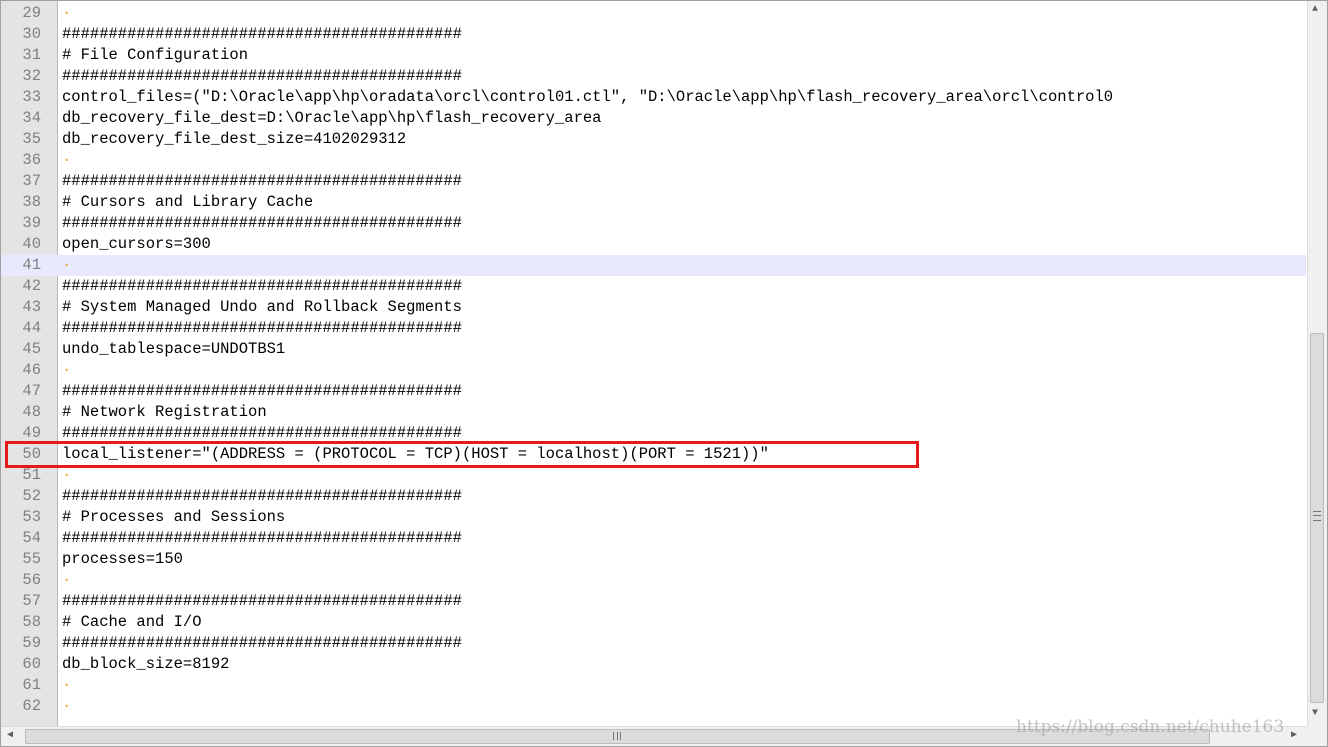  I want to click on scroll-left-arrow-icon: ◀, so click(10, 736).